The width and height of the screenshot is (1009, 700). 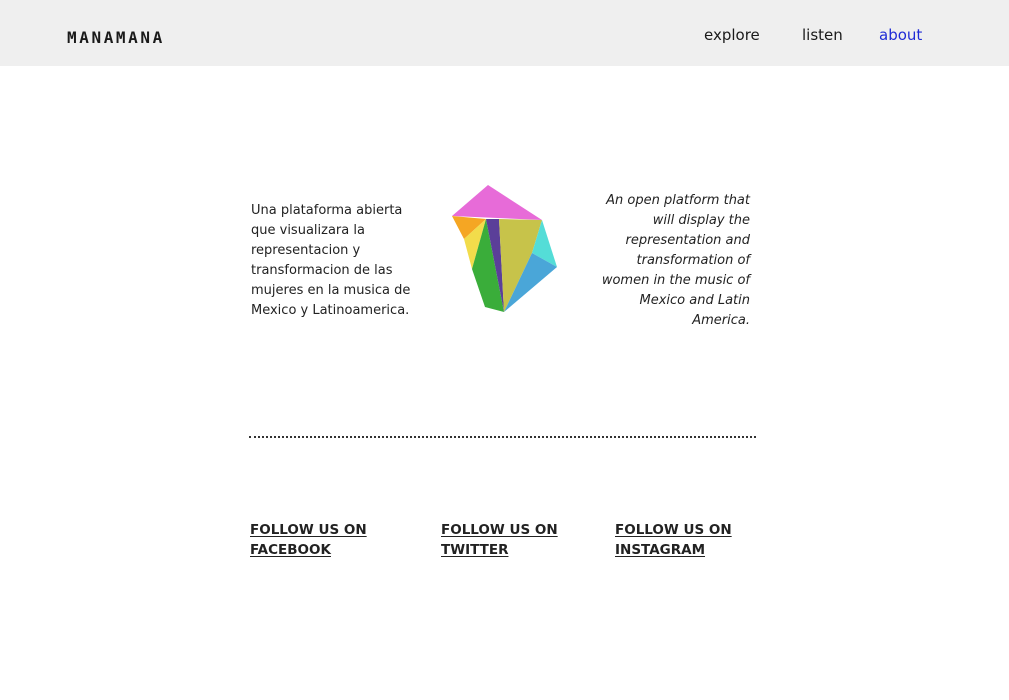 I want to click on follow-facebook-line1: FOLLOW US ON, so click(x=308, y=530).